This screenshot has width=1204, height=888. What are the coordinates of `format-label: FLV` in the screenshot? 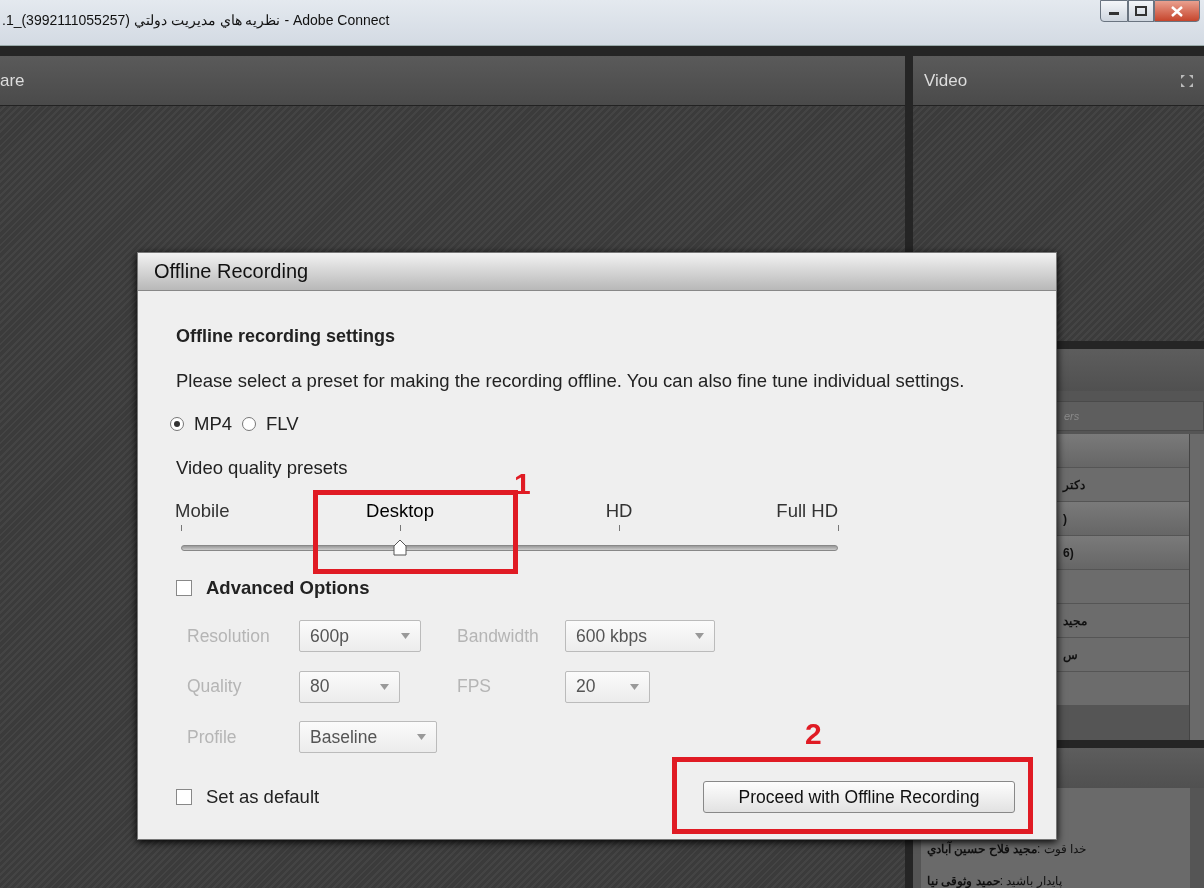 It's located at (282, 424).